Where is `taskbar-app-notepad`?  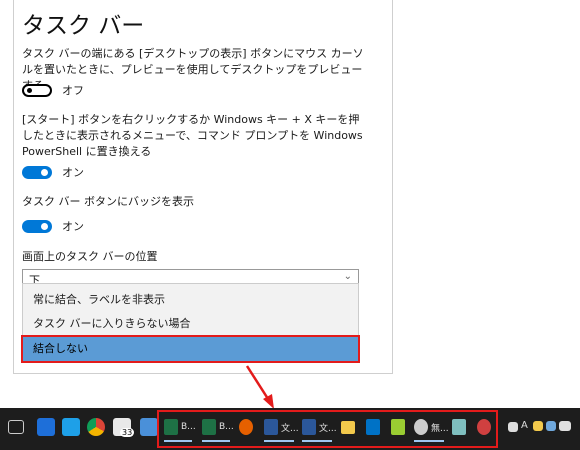
taskbar-app-notepad is located at coordinates (459, 427).